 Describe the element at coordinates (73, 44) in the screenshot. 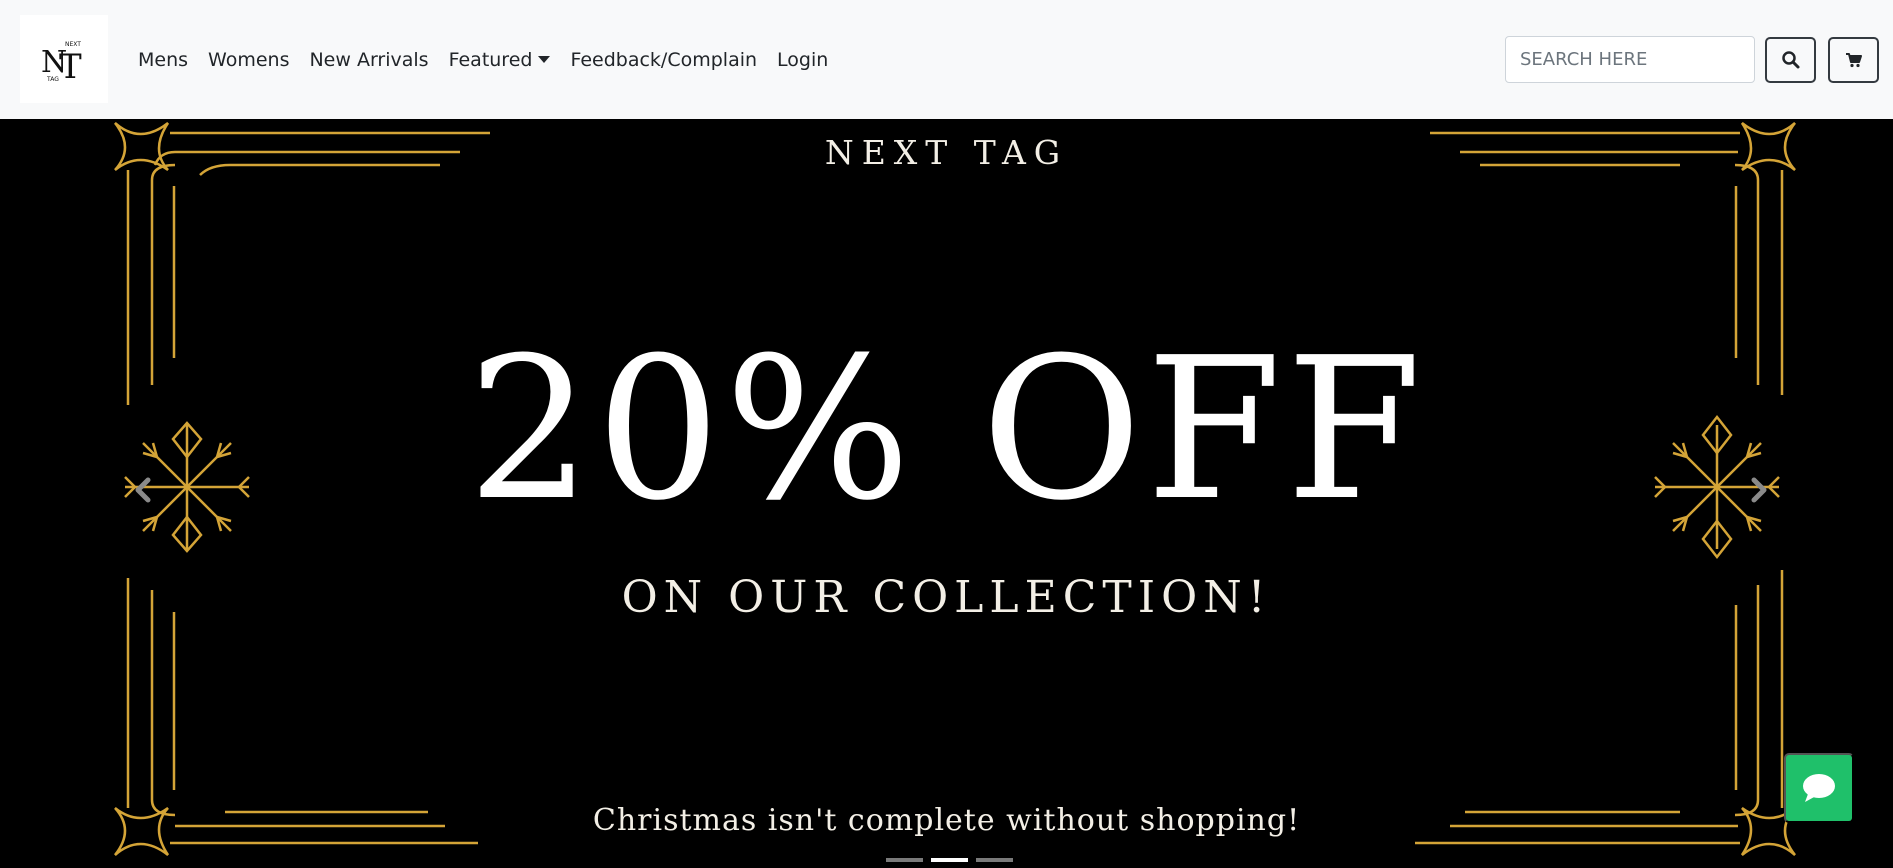

I see `logo-word-top: NEXT` at that location.